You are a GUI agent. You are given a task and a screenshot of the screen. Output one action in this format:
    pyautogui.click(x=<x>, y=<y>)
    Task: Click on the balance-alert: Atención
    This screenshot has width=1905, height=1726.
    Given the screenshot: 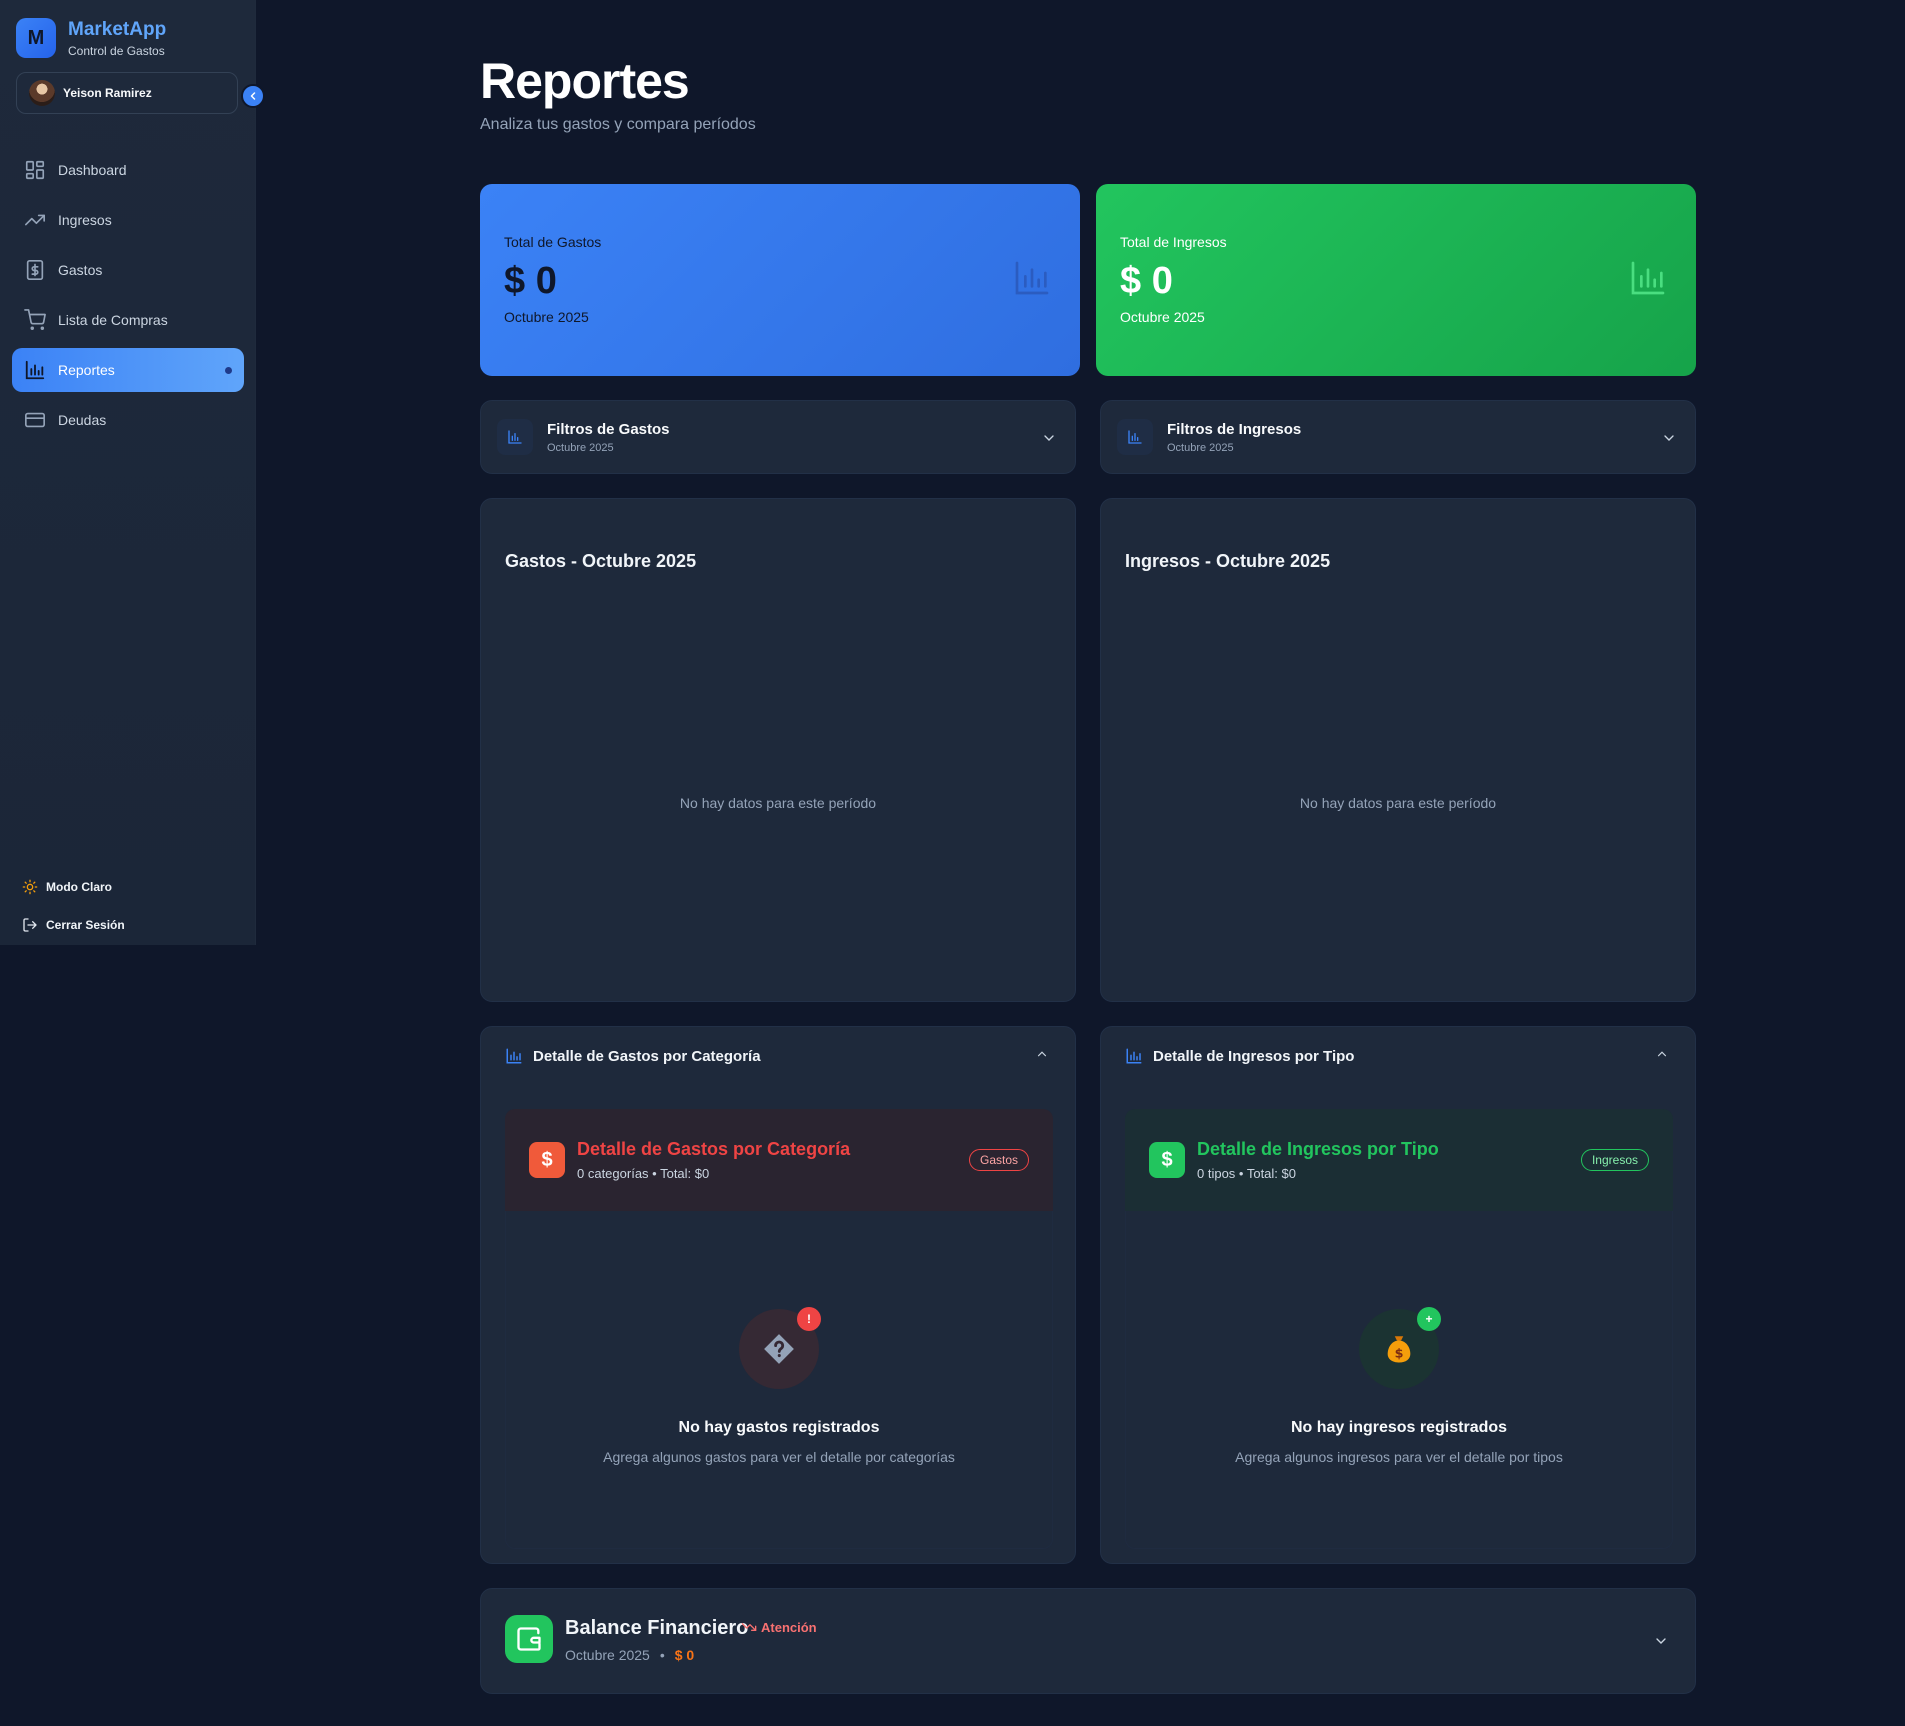 What is the action you would take?
    pyautogui.click(x=779, y=1627)
    